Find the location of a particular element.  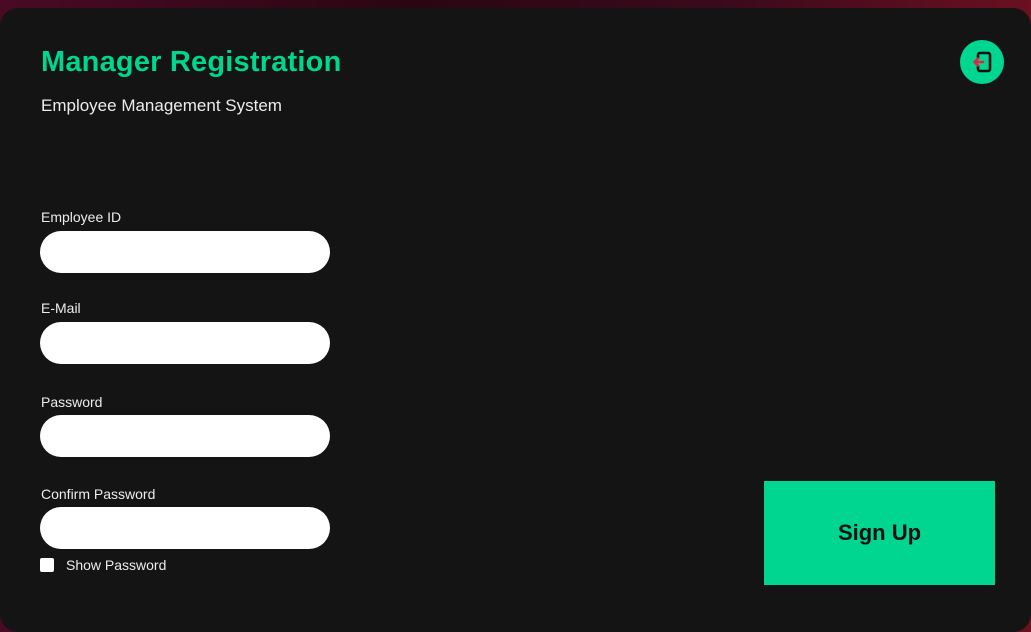

show-password-label: Show Password is located at coordinates (116, 565).